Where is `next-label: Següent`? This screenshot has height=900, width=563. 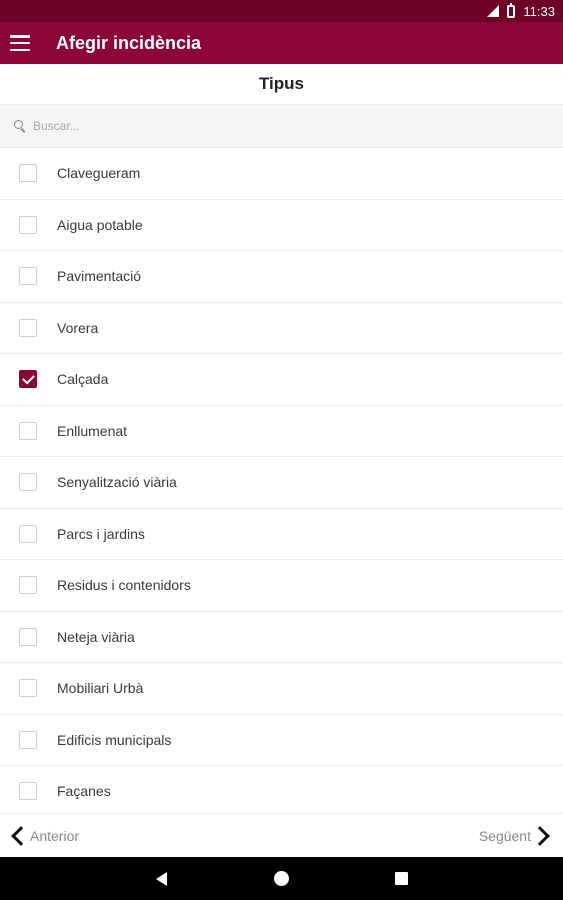
next-label: Següent is located at coordinates (504, 835).